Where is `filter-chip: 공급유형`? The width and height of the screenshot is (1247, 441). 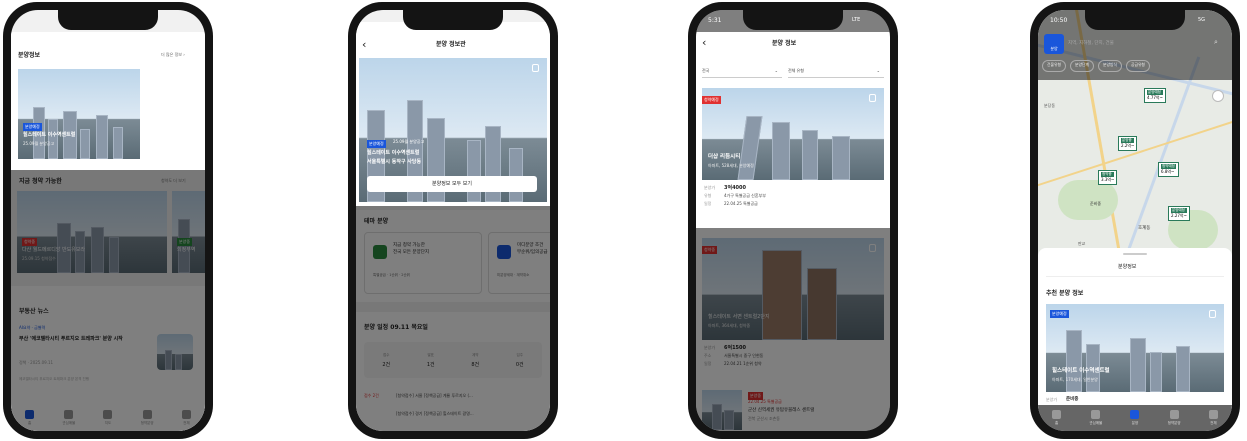
filter-chip: 공급유형 is located at coordinates (1137, 66).